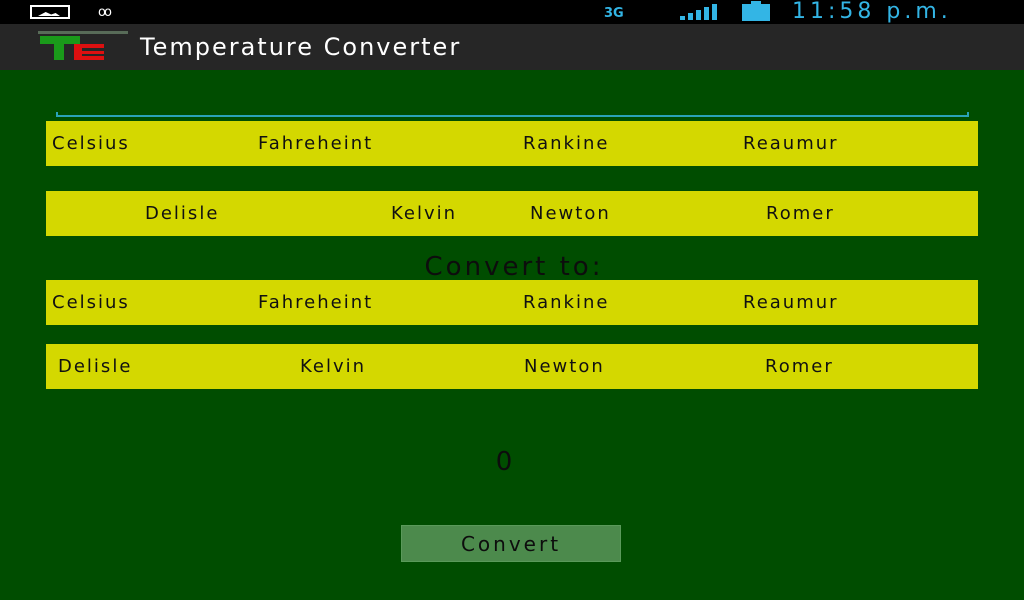 The height and width of the screenshot is (600, 1024). Describe the element at coordinates (83, 45) in the screenshot. I see `app-logo-icon` at that location.